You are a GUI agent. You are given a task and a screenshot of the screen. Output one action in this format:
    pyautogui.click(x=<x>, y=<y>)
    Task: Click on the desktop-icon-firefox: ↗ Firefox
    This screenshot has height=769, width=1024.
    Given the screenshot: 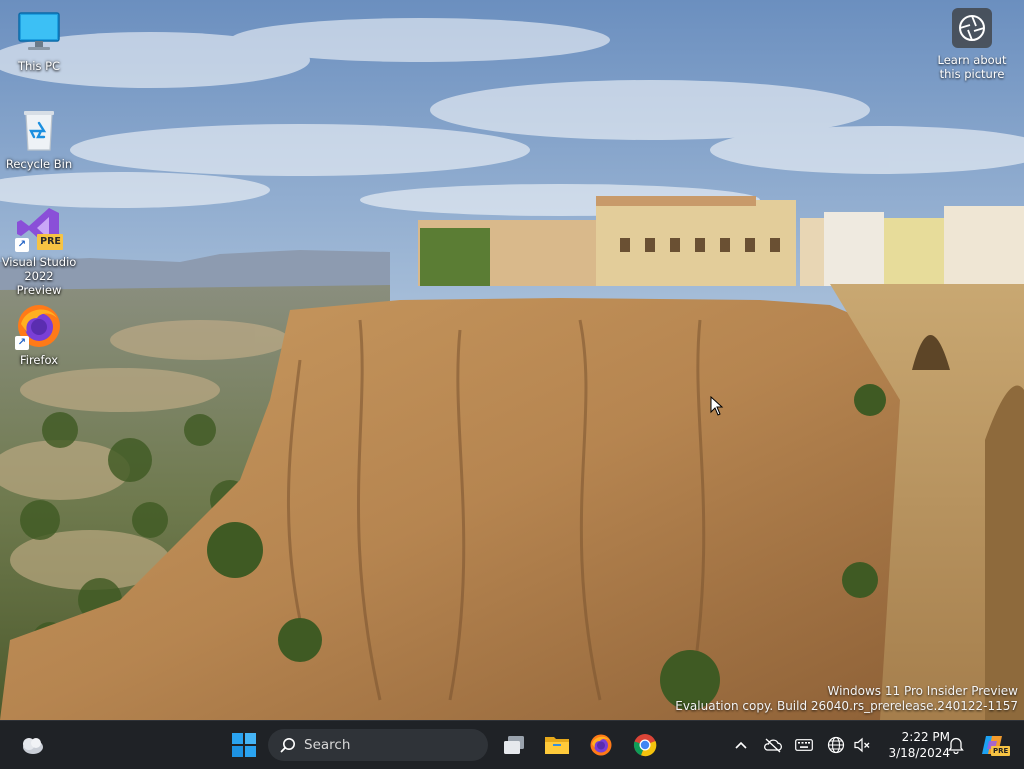 What is the action you would take?
    pyautogui.click(x=39, y=334)
    